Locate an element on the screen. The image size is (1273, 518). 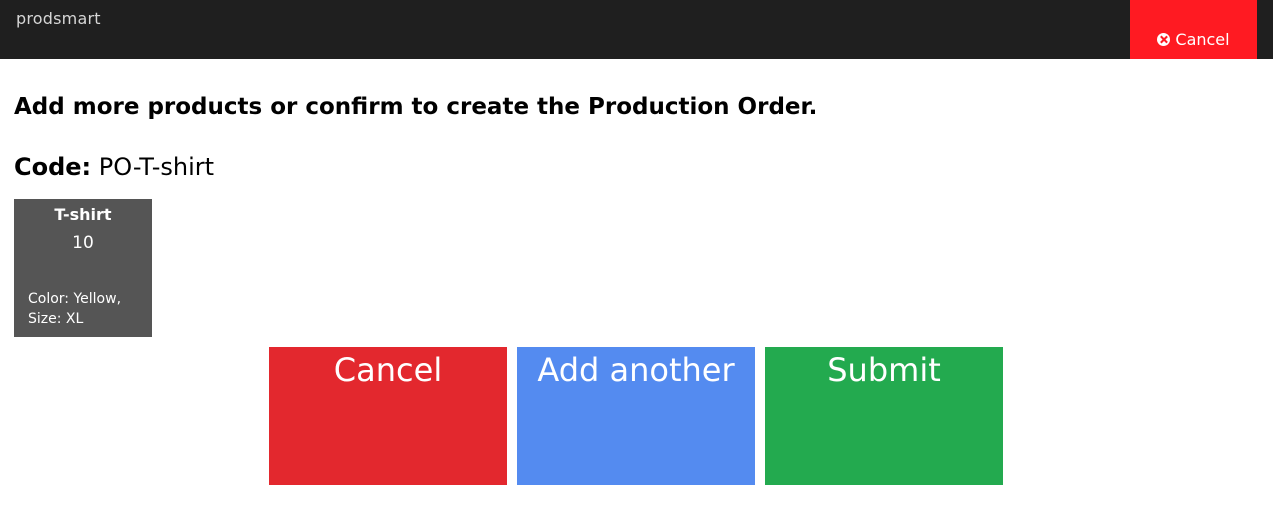
code-label: Code: is located at coordinates (53, 167).